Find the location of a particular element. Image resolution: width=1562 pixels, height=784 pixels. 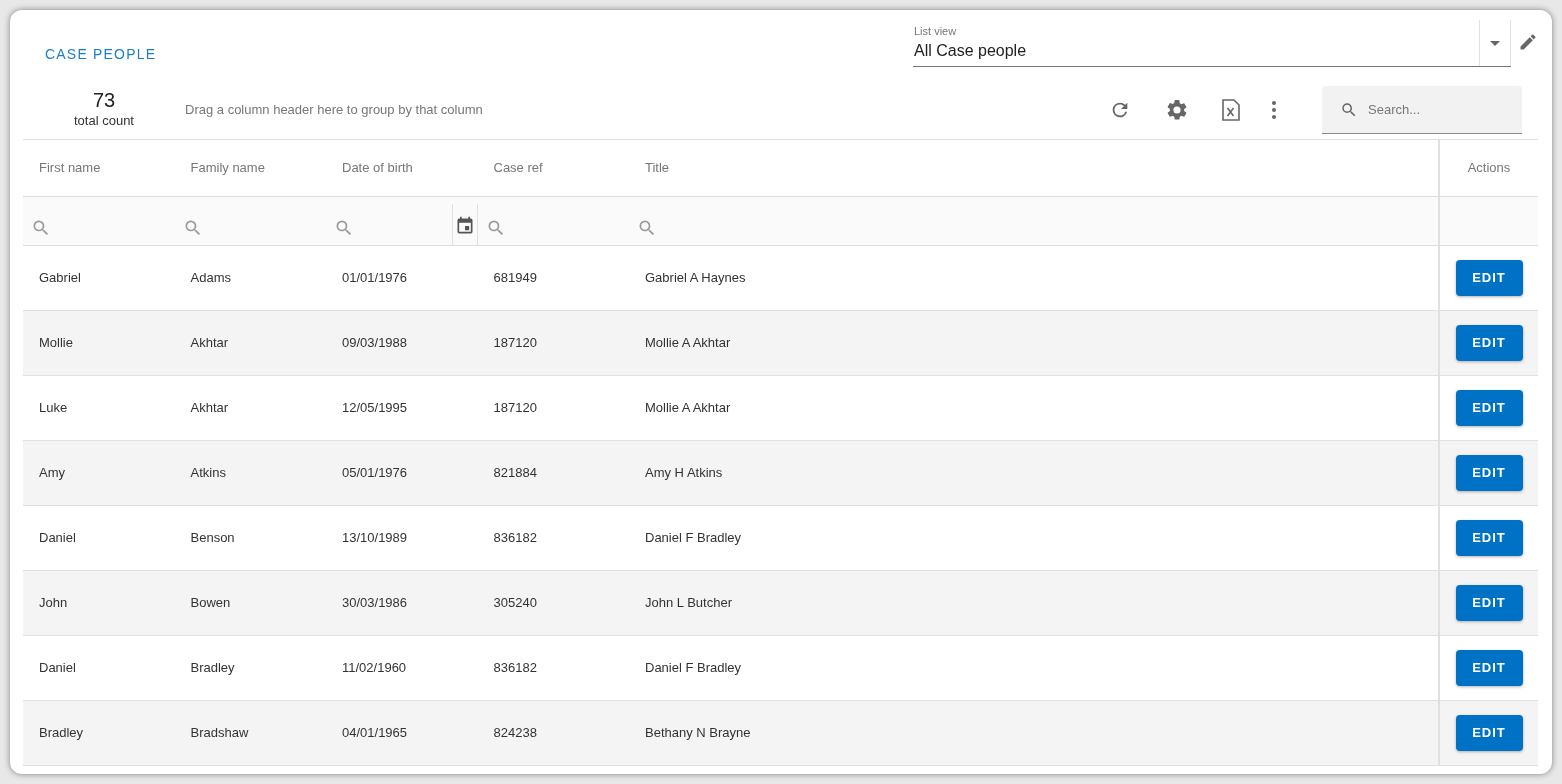

table-cell-text: 04/01/1965 is located at coordinates (375, 733).